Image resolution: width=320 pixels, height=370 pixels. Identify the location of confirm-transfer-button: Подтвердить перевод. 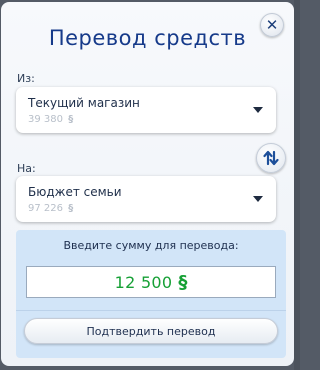
(151, 331).